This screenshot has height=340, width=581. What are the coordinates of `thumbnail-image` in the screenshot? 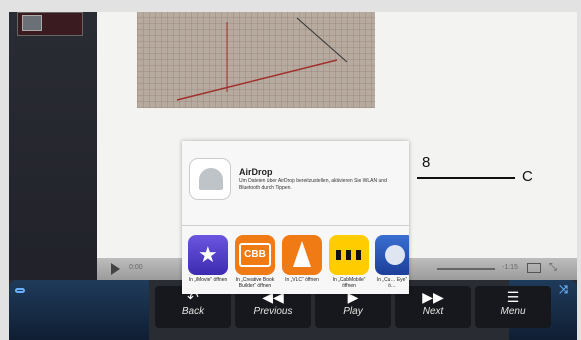 It's located at (32, 23).